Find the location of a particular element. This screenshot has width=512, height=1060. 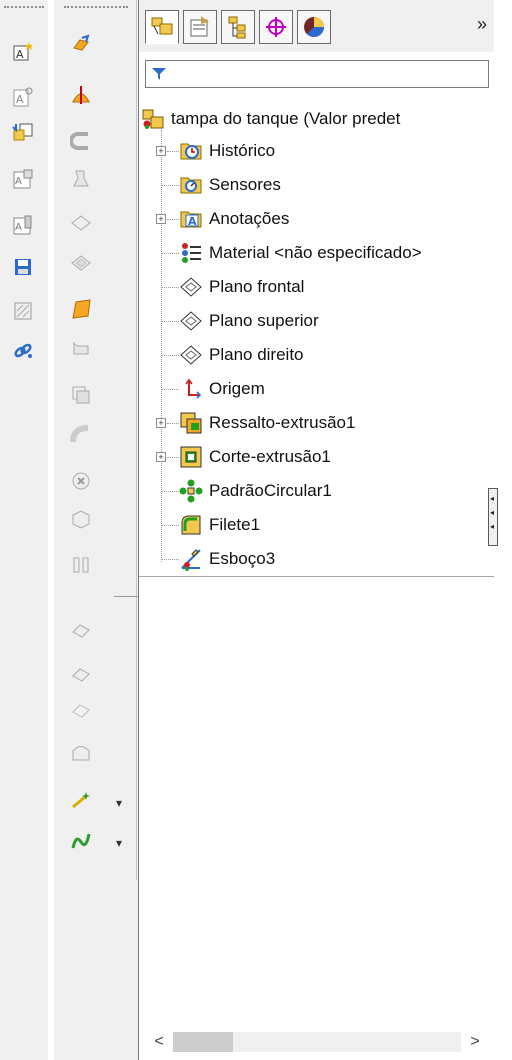

history-icon is located at coordinates (191, 151).